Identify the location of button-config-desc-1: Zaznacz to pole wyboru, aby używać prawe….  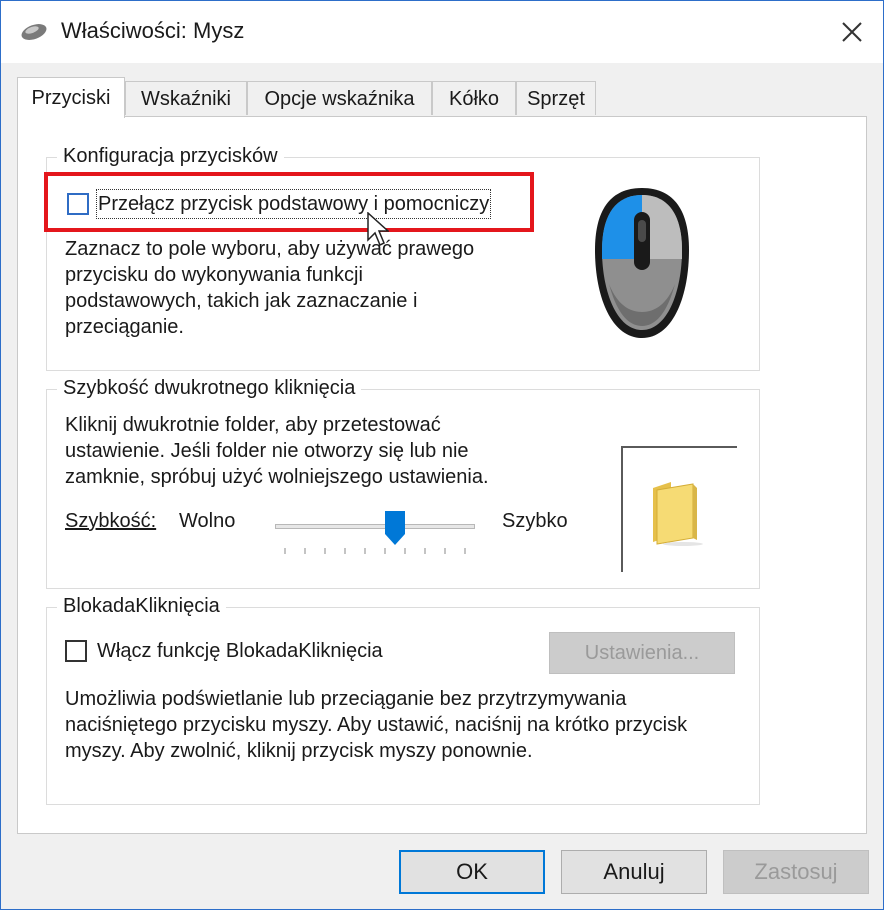
(270, 249).